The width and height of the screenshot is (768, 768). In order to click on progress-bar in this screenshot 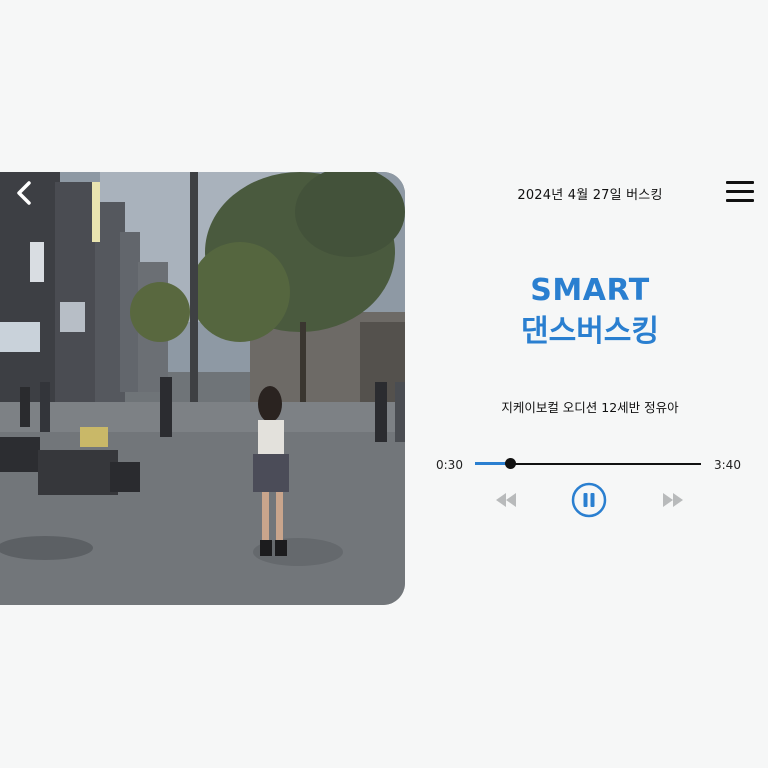, I will do `click(588, 463)`.